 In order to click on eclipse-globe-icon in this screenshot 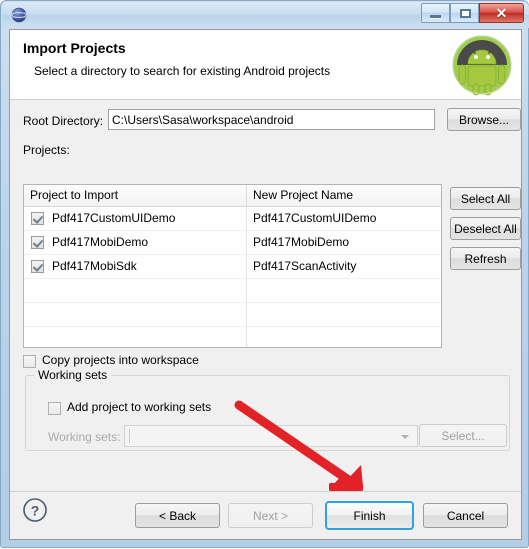, I will do `click(19, 15)`.